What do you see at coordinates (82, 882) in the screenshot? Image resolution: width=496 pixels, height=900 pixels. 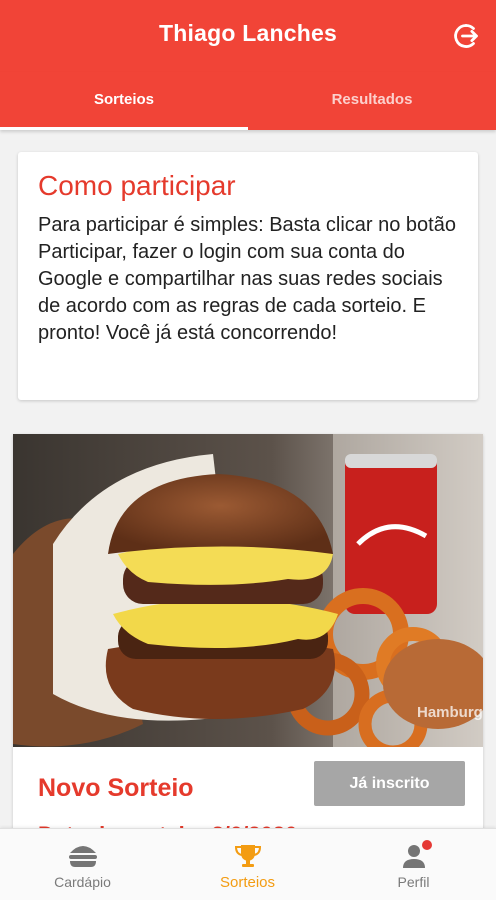 I see `nav-label: Cardápio` at bounding box center [82, 882].